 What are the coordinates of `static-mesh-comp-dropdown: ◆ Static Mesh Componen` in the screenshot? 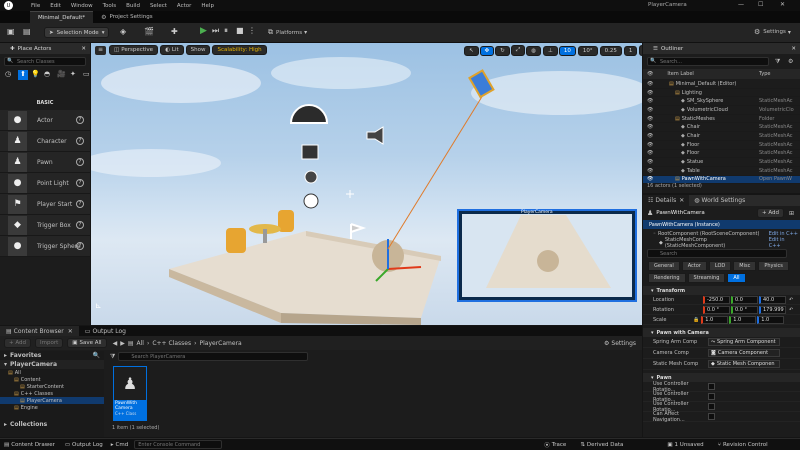 It's located at (744, 364).